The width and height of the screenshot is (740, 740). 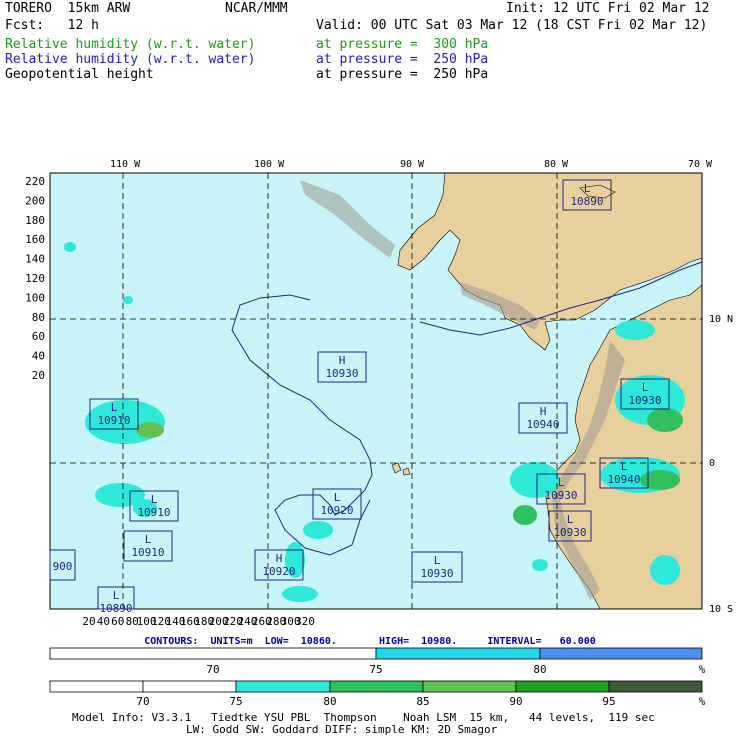 What do you see at coordinates (103, 621) in the screenshot?
I see `x-tick-label: 40` at bounding box center [103, 621].